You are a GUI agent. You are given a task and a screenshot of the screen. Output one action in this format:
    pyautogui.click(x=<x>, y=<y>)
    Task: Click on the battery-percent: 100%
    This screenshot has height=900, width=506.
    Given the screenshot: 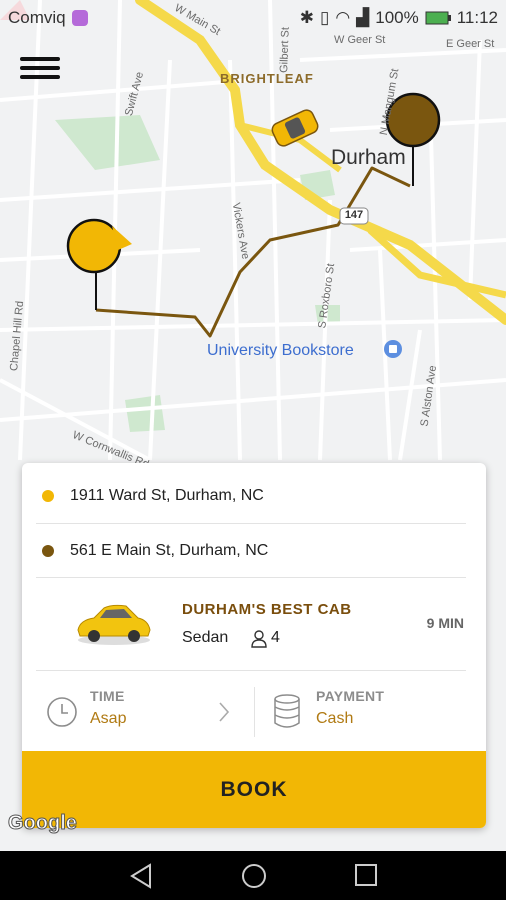 What is the action you would take?
    pyautogui.click(x=397, y=17)
    